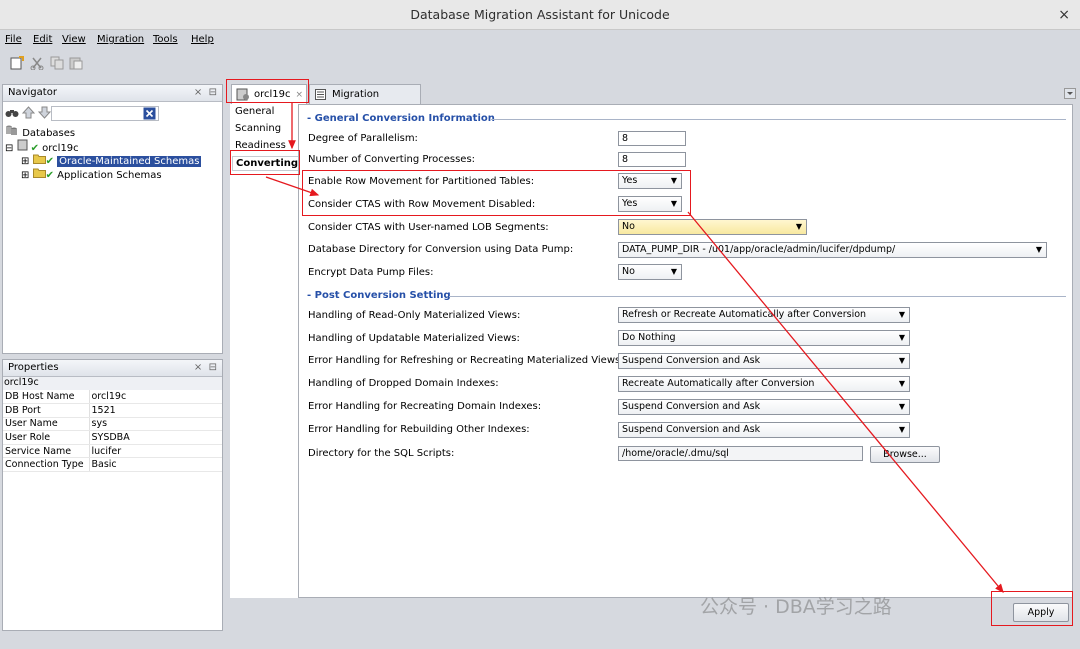 The image size is (1080, 649). Describe the element at coordinates (796, 607) in the screenshot. I see `watermark: 公众号 · DBA学习之路` at that location.